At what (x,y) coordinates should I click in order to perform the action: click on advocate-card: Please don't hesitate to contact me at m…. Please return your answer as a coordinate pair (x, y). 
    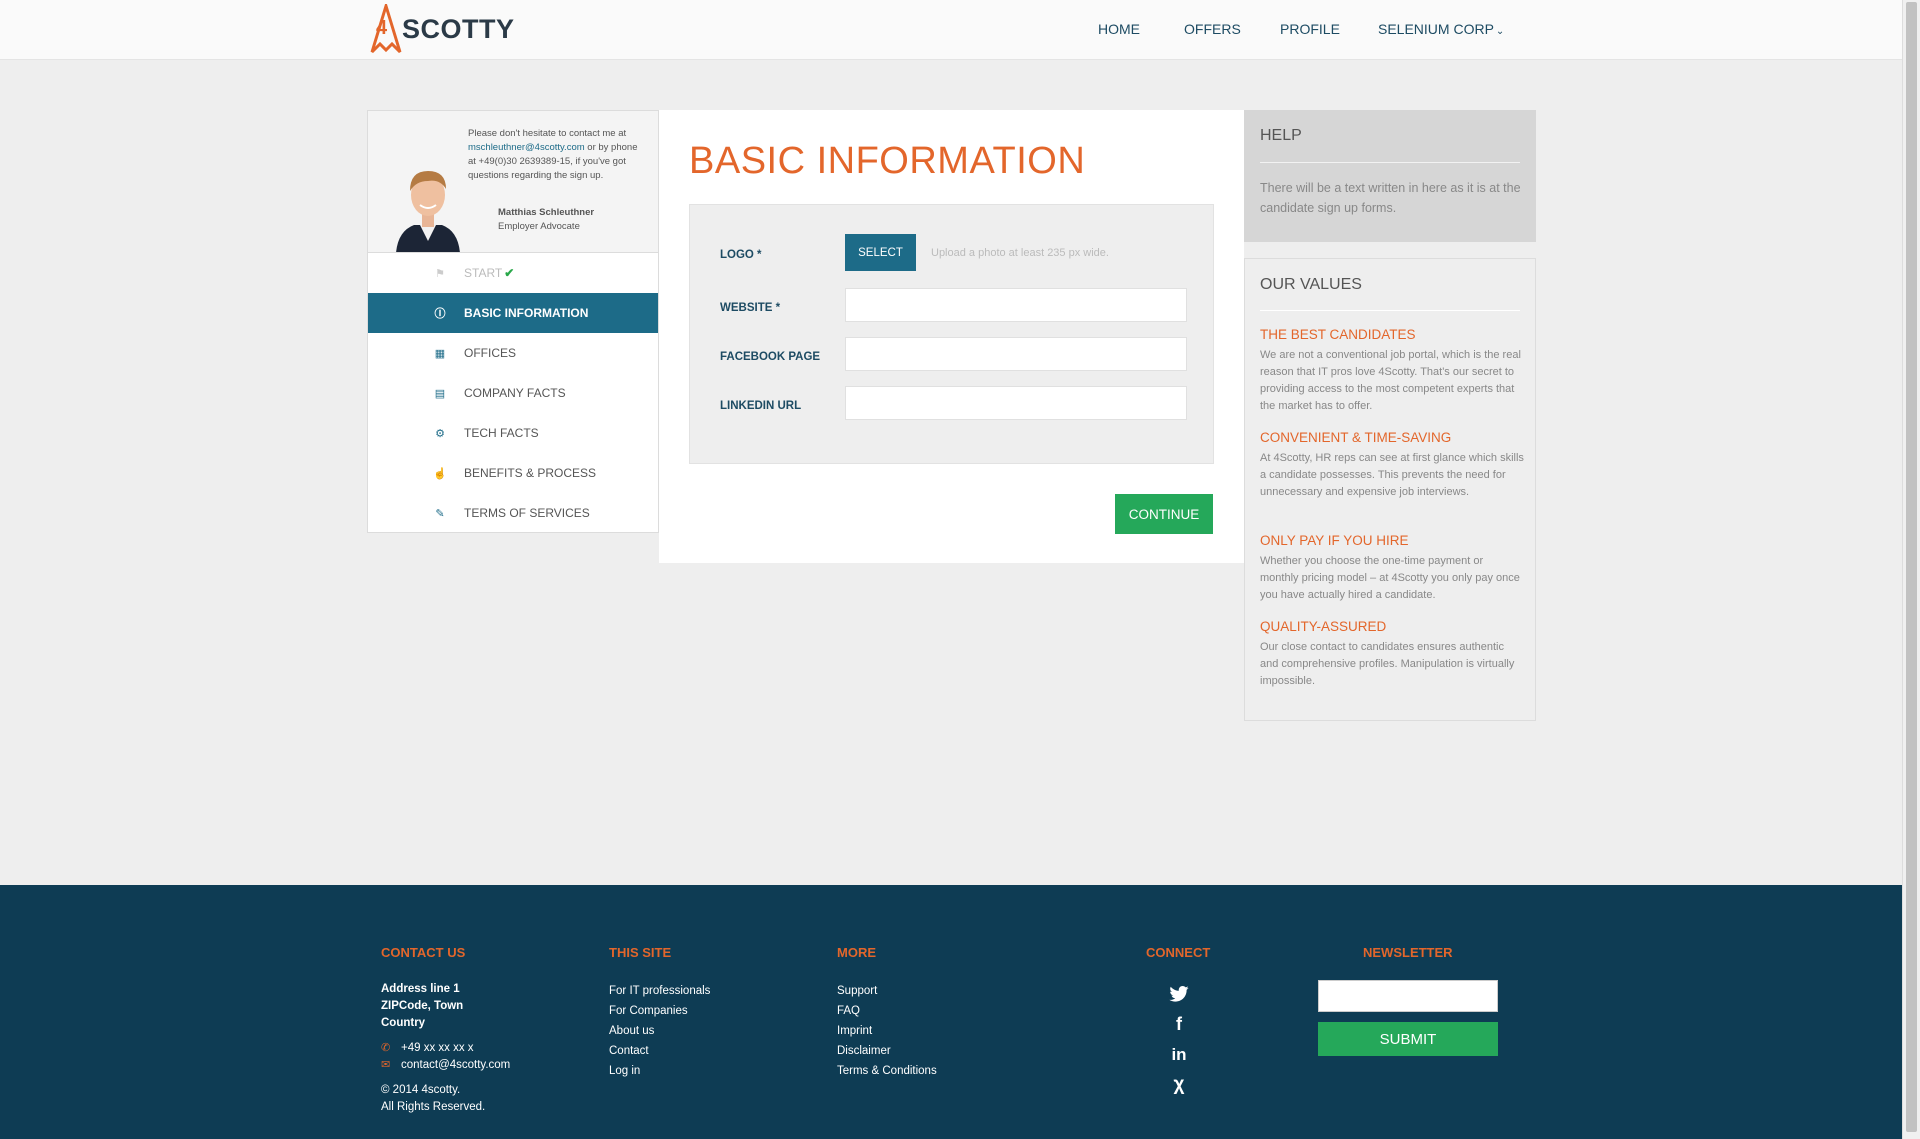
    Looking at the image, I should click on (513, 182).